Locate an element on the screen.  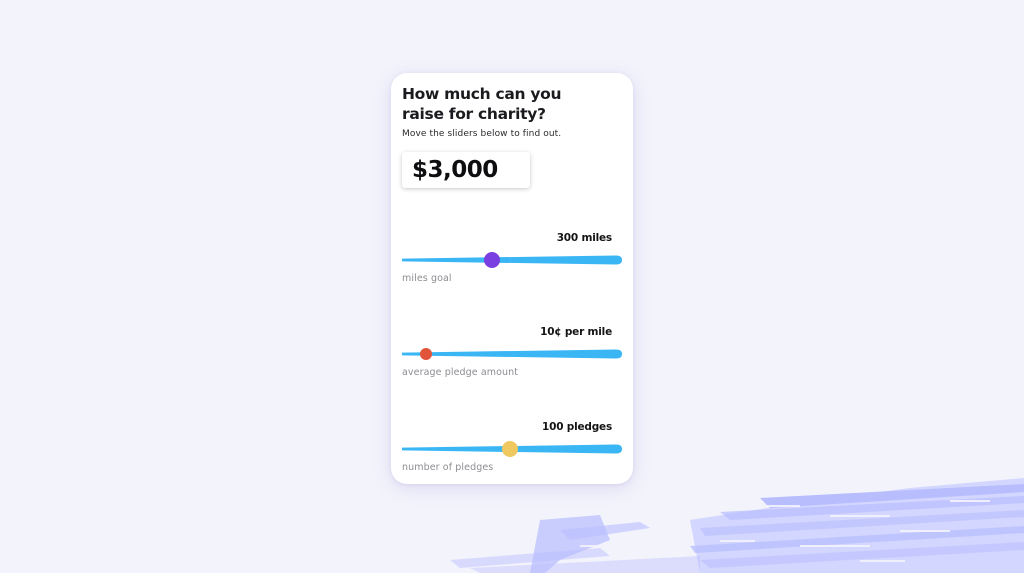
title-line-2: raise for charity? is located at coordinates (474, 114).